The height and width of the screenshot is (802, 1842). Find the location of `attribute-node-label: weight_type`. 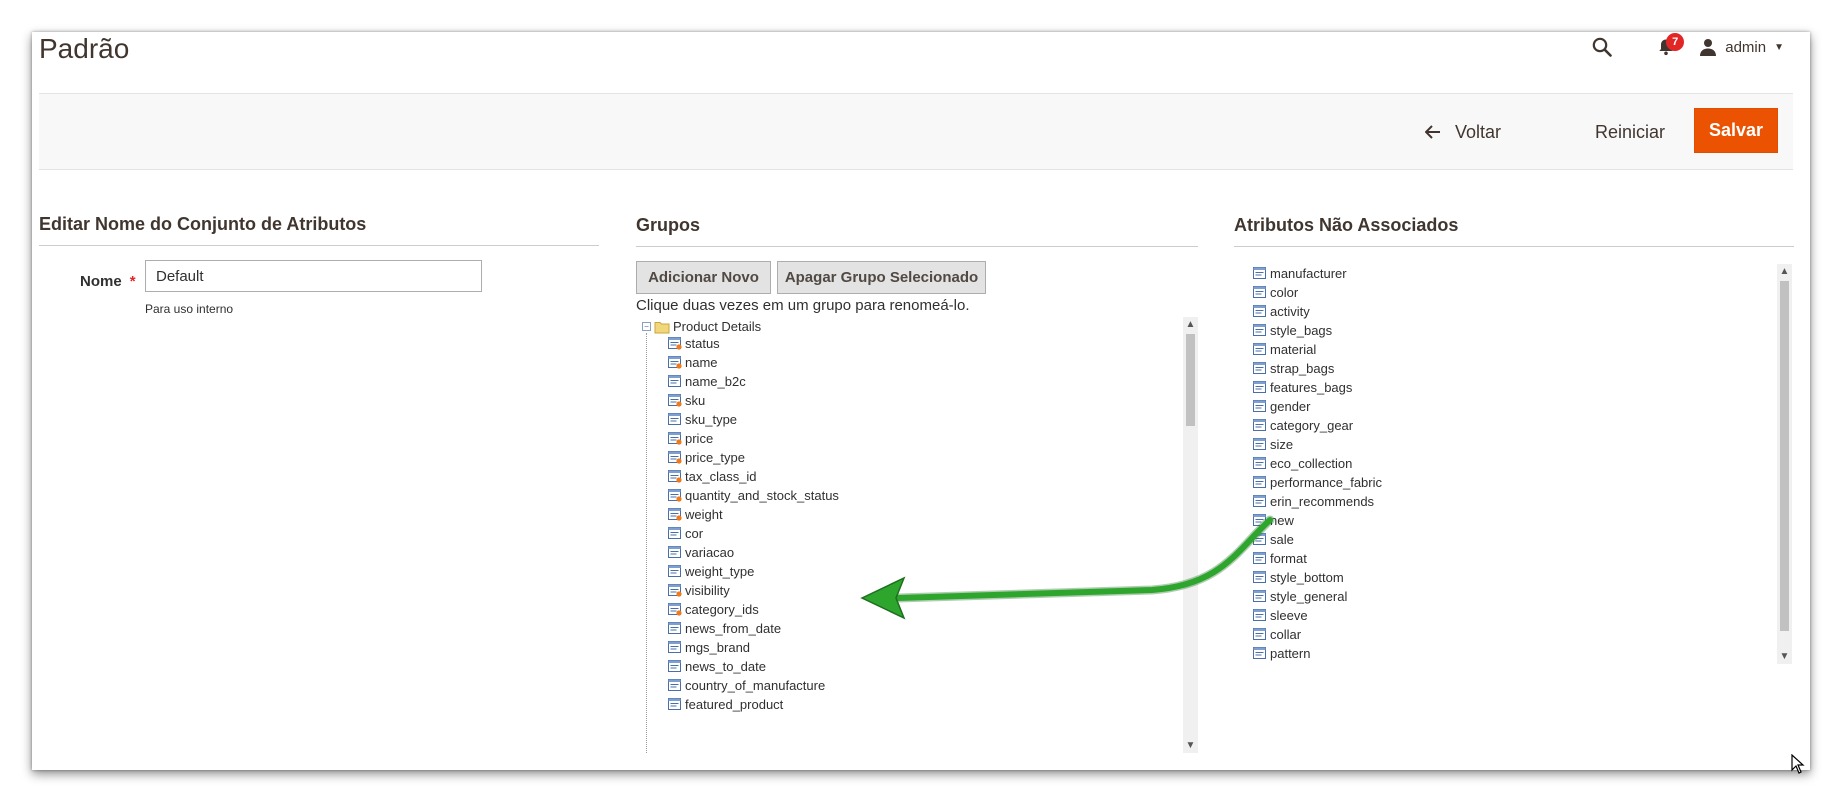

attribute-node-label: weight_type is located at coordinates (720, 571).